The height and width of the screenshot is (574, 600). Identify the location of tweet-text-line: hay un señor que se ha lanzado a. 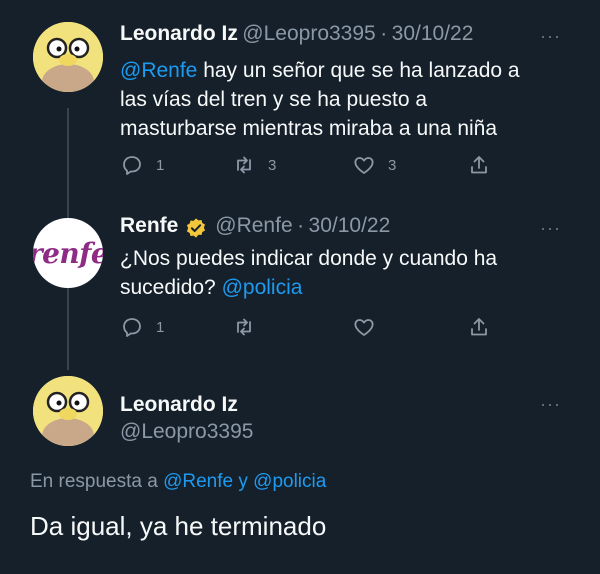
(358, 70).